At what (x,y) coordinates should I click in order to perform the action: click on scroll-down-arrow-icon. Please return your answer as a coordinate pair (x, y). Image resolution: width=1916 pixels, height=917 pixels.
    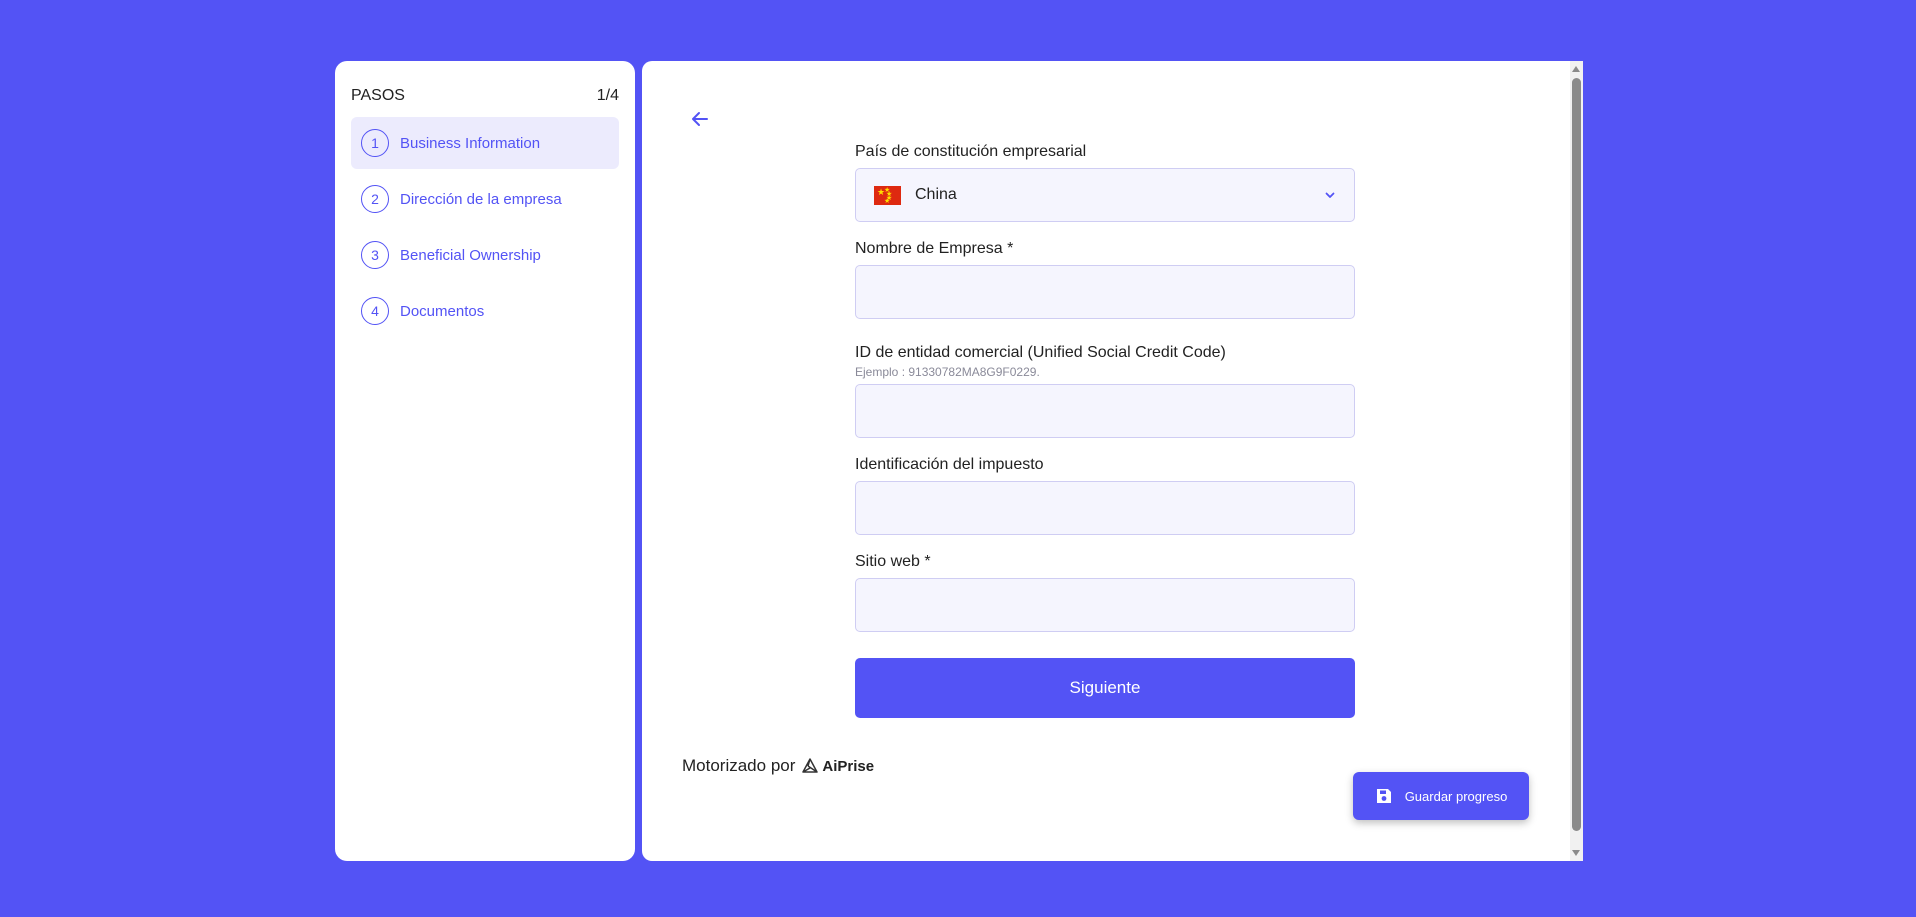
    Looking at the image, I should click on (1576, 853).